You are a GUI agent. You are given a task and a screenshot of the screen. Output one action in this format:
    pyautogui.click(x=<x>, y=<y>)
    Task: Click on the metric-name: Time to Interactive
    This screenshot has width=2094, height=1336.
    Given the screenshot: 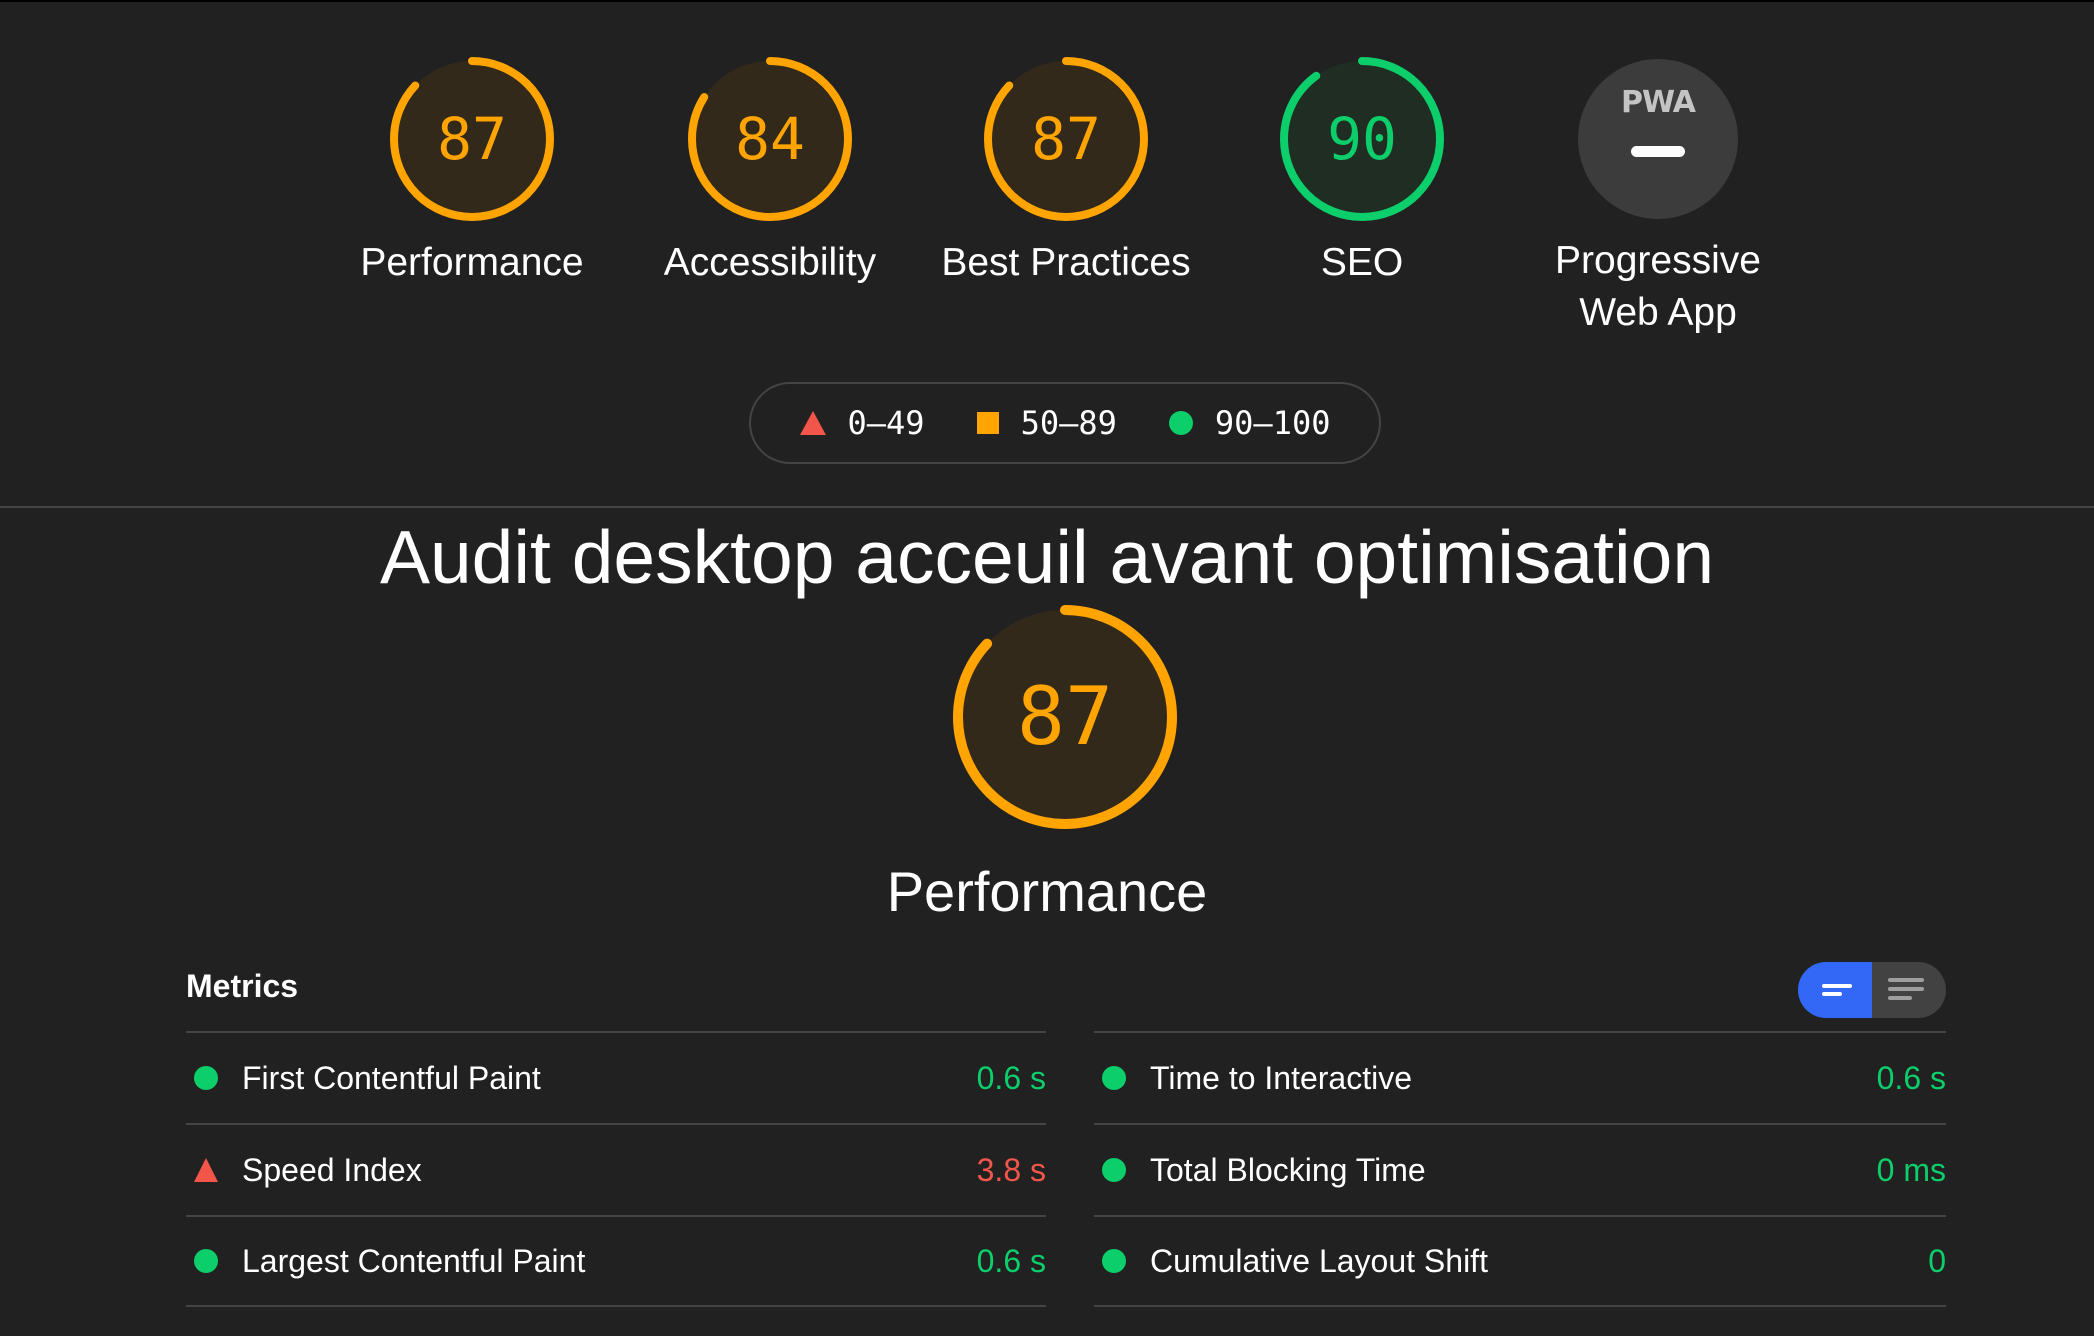 What is the action you would take?
    pyautogui.click(x=1281, y=1077)
    